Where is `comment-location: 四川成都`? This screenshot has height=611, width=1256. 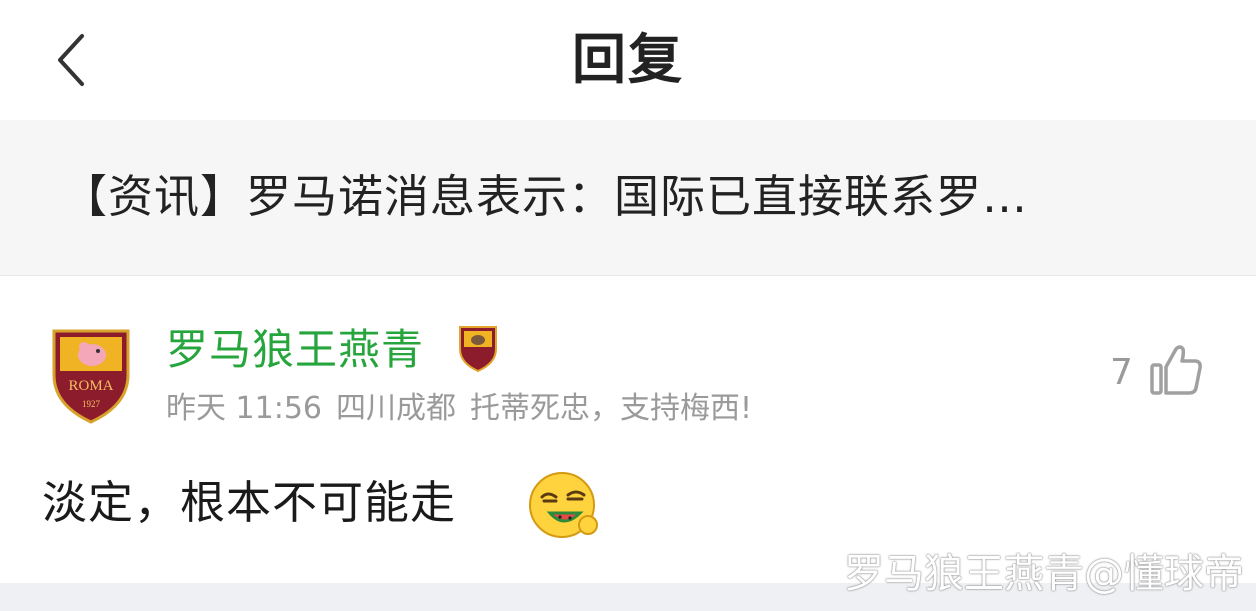 comment-location: 四川成都 is located at coordinates (396, 408).